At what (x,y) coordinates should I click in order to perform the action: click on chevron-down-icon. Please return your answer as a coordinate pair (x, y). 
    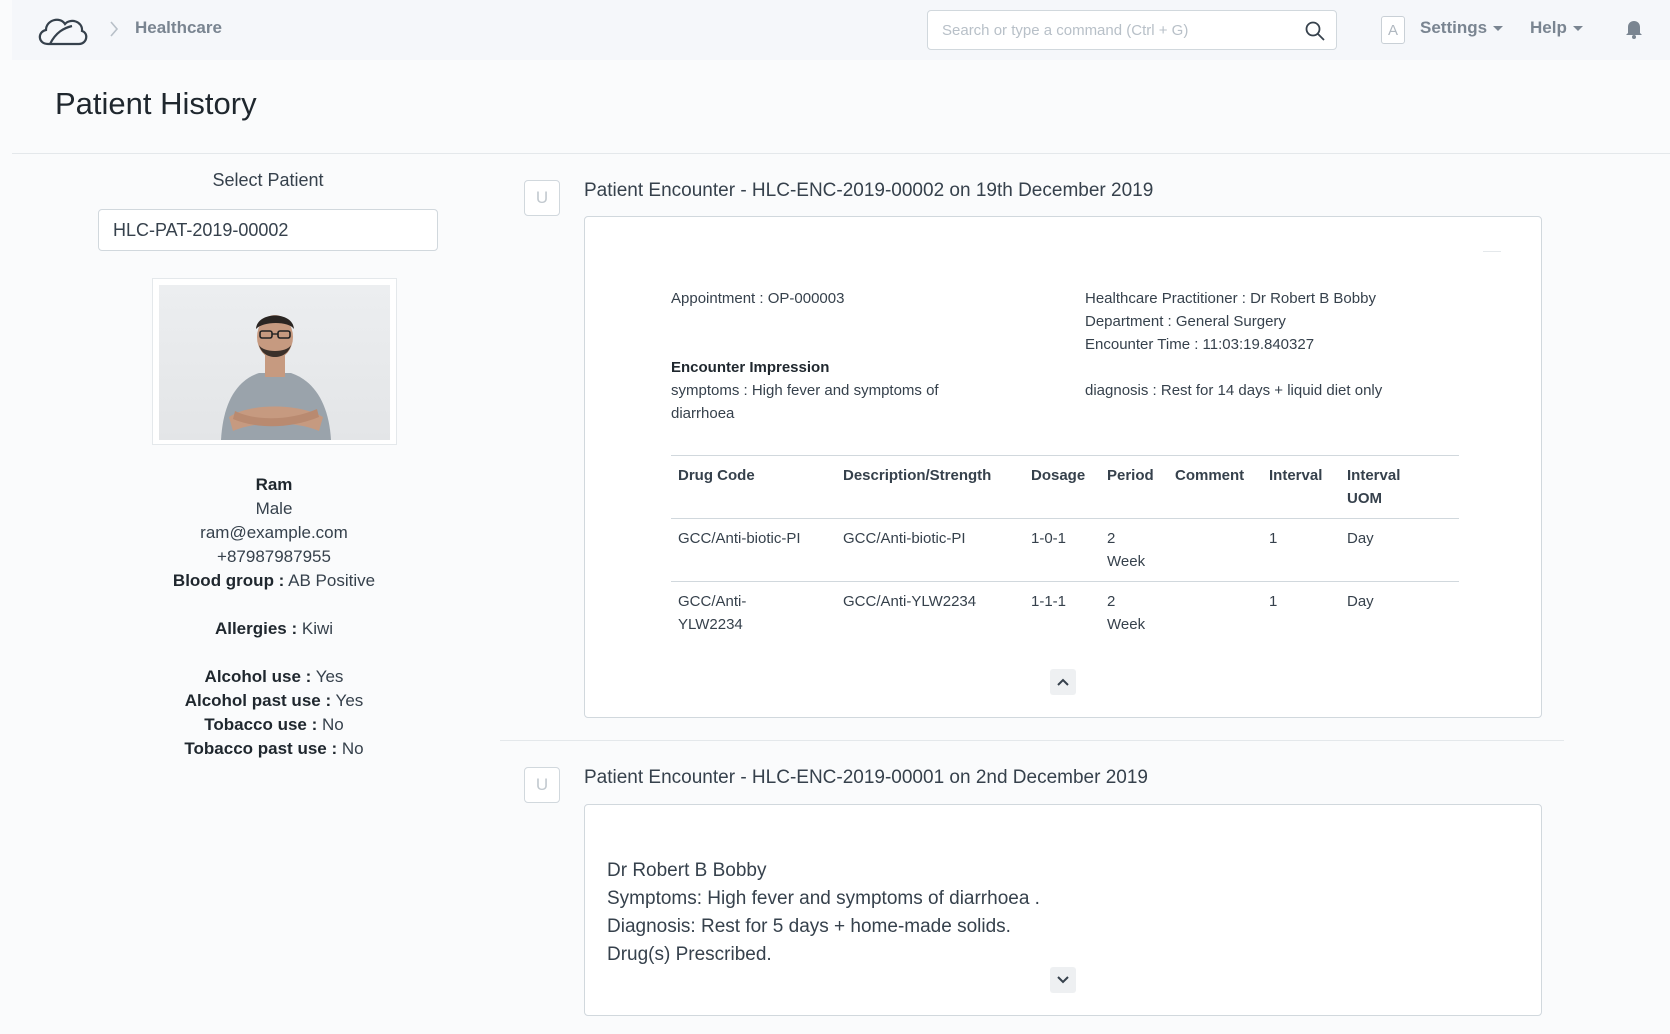
    Looking at the image, I should click on (1063, 980).